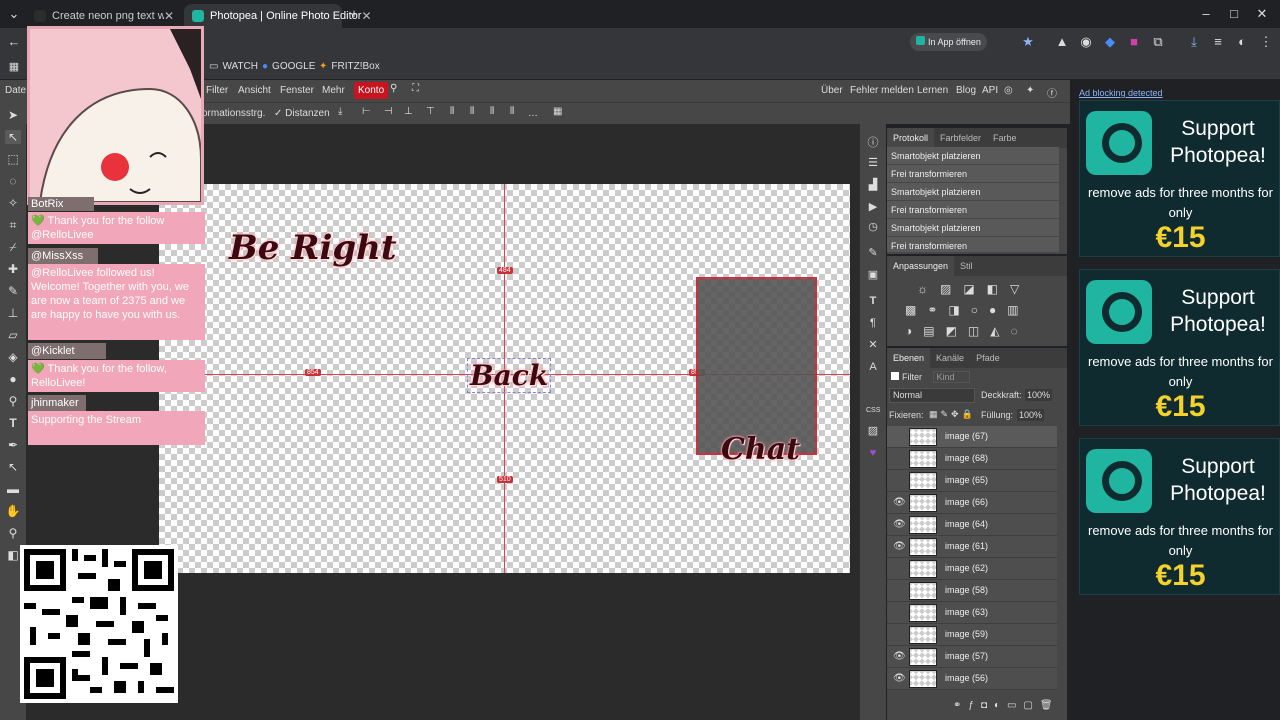 The height and width of the screenshot is (720, 1280). What do you see at coordinates (832, 90) in the screenshot?
I see `menu-ueber: Über` at bounding box center [832, 90].